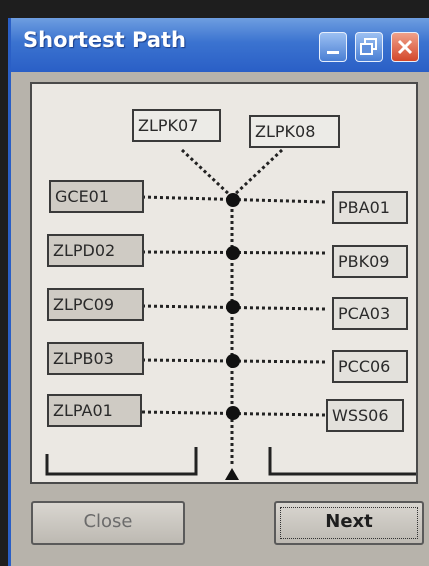 Image resolution: width=429 pixels, height=566 pixels. What do you see at coordinates (370, 366) in the screenshot?
I see `node-pcc06: PCC06` at bounding box center [370, 366].